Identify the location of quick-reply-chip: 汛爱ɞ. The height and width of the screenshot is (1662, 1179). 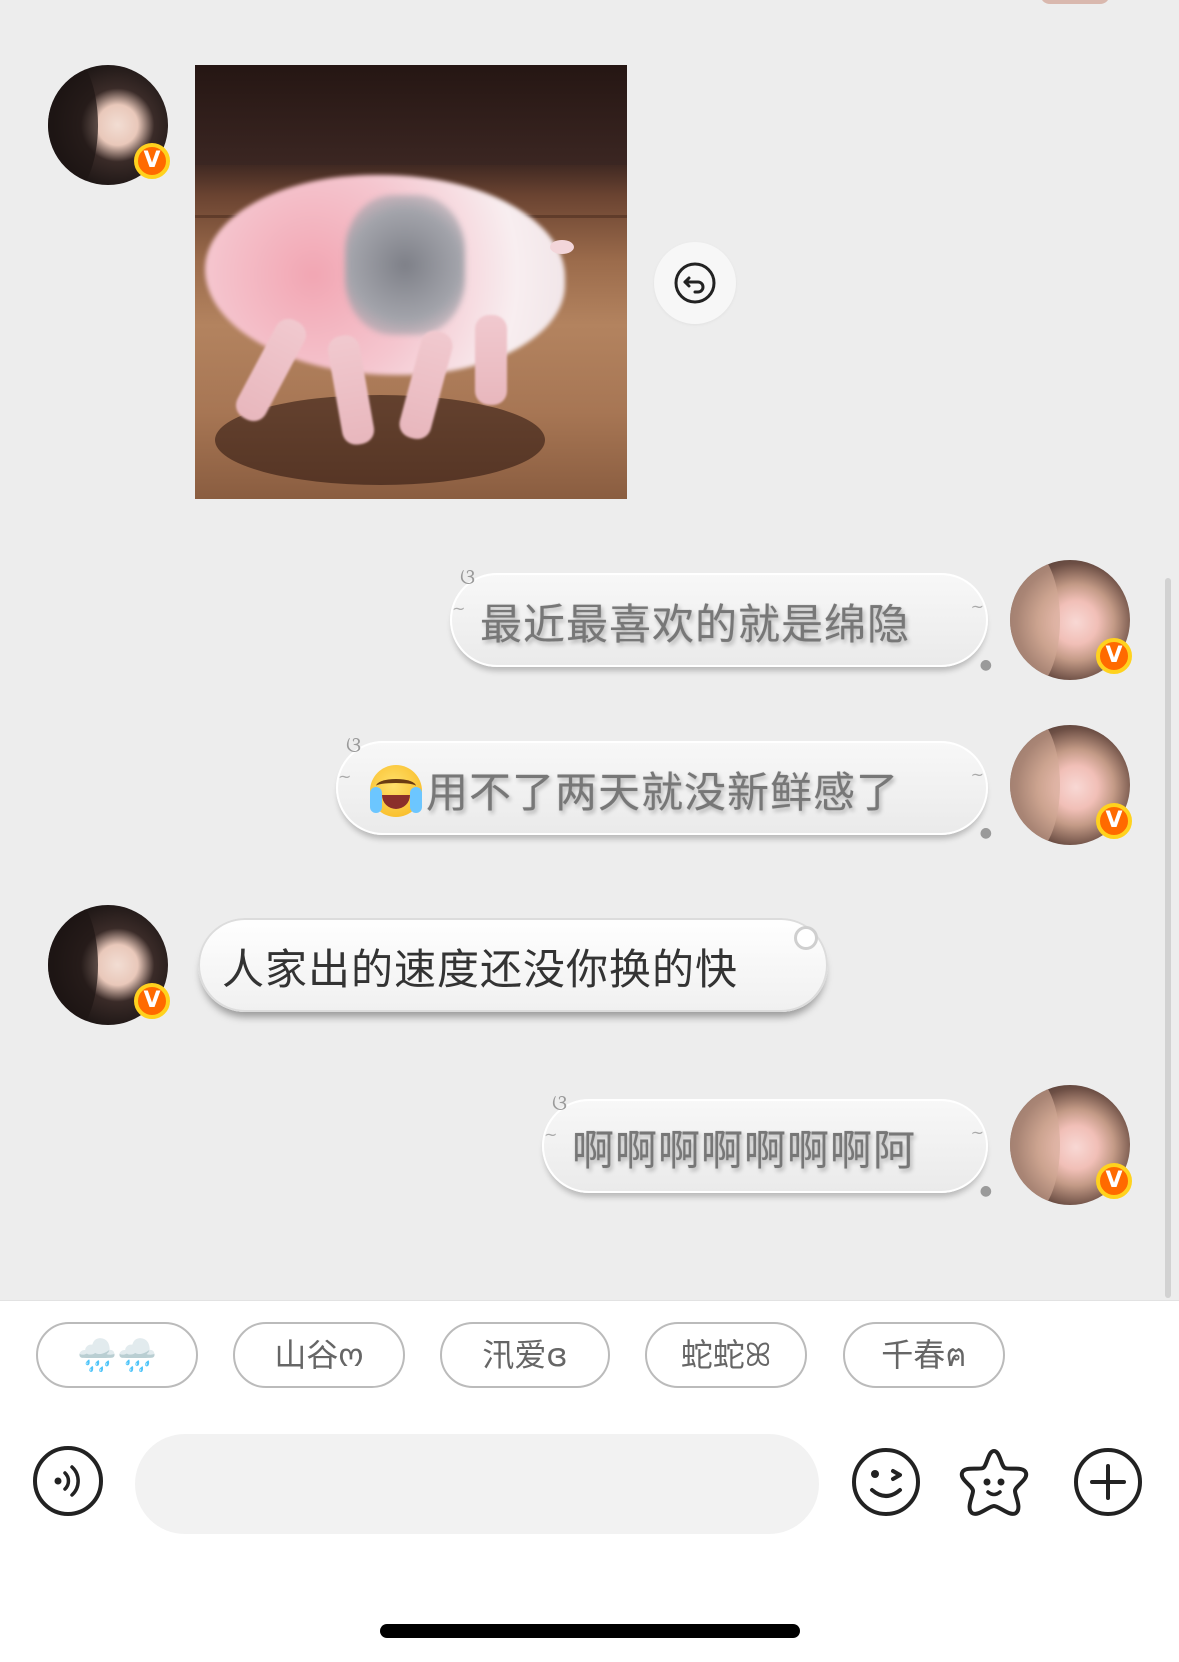
(525, 1355).